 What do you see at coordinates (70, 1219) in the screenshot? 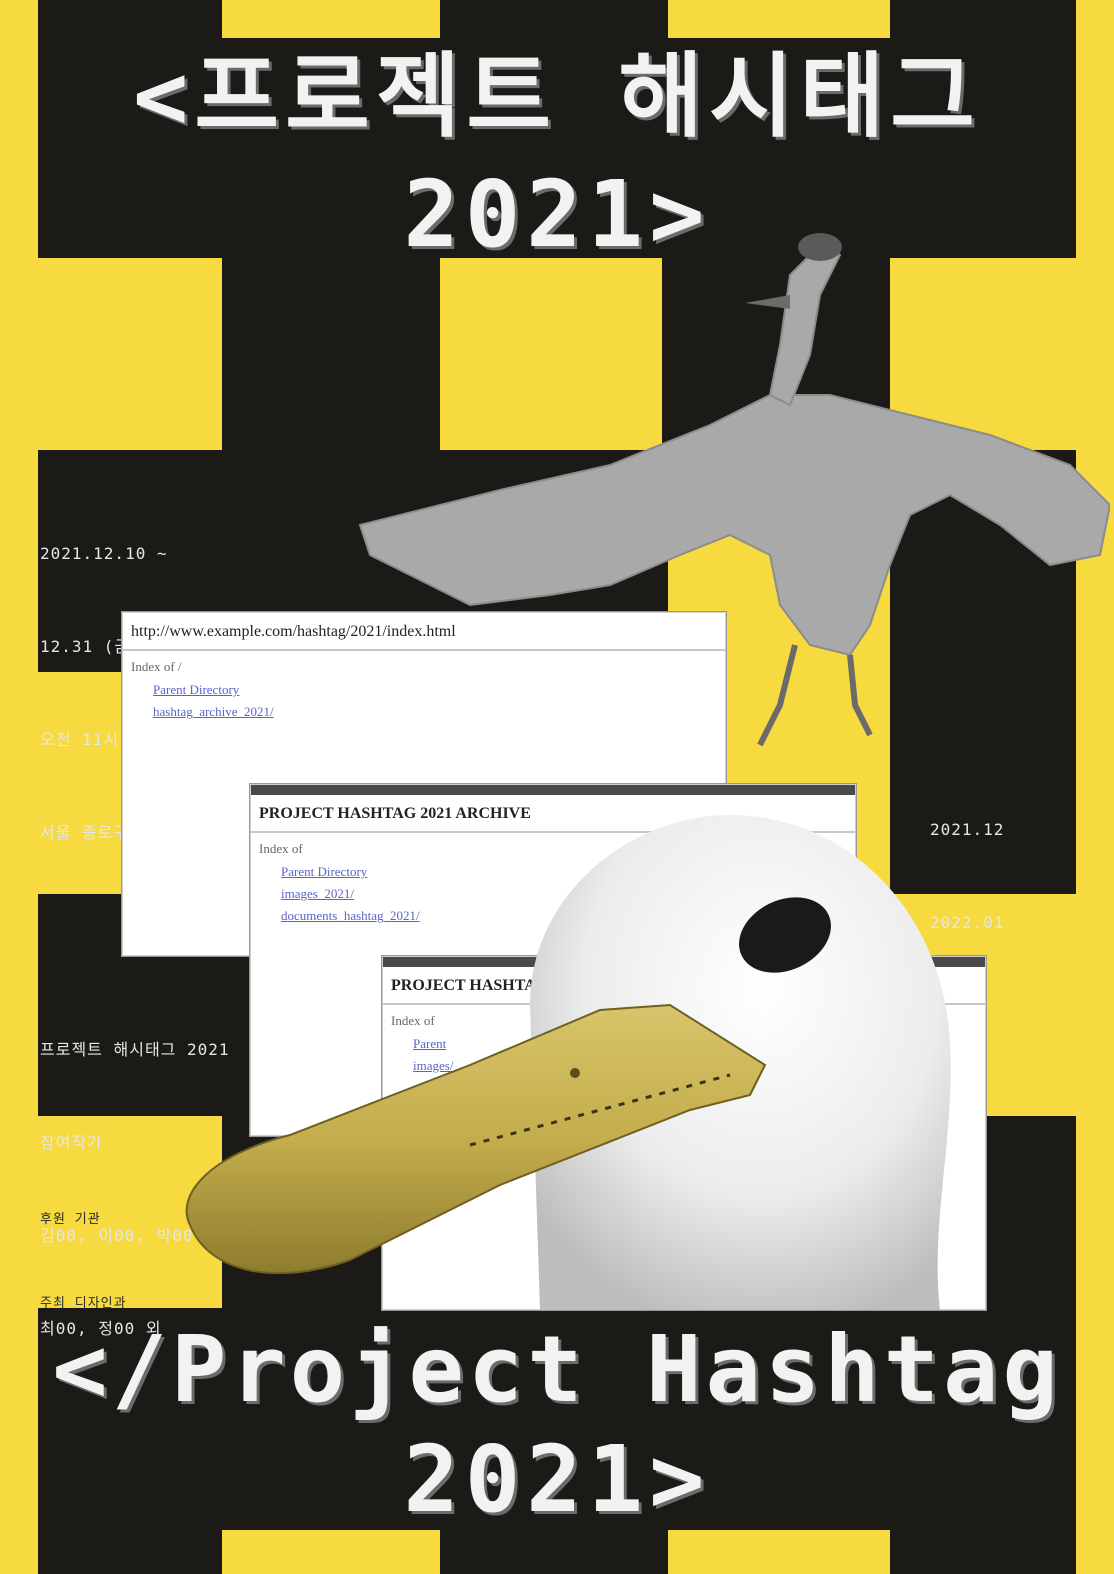
I see `info-line: 후원 기관` at bounding box center [70, 1219].